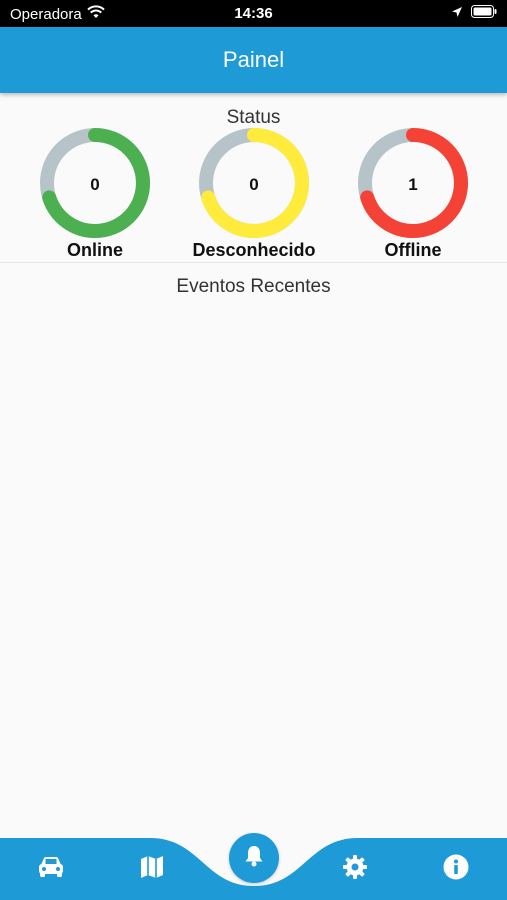  I want to click on gauge-value: 1, so click(413, 184).